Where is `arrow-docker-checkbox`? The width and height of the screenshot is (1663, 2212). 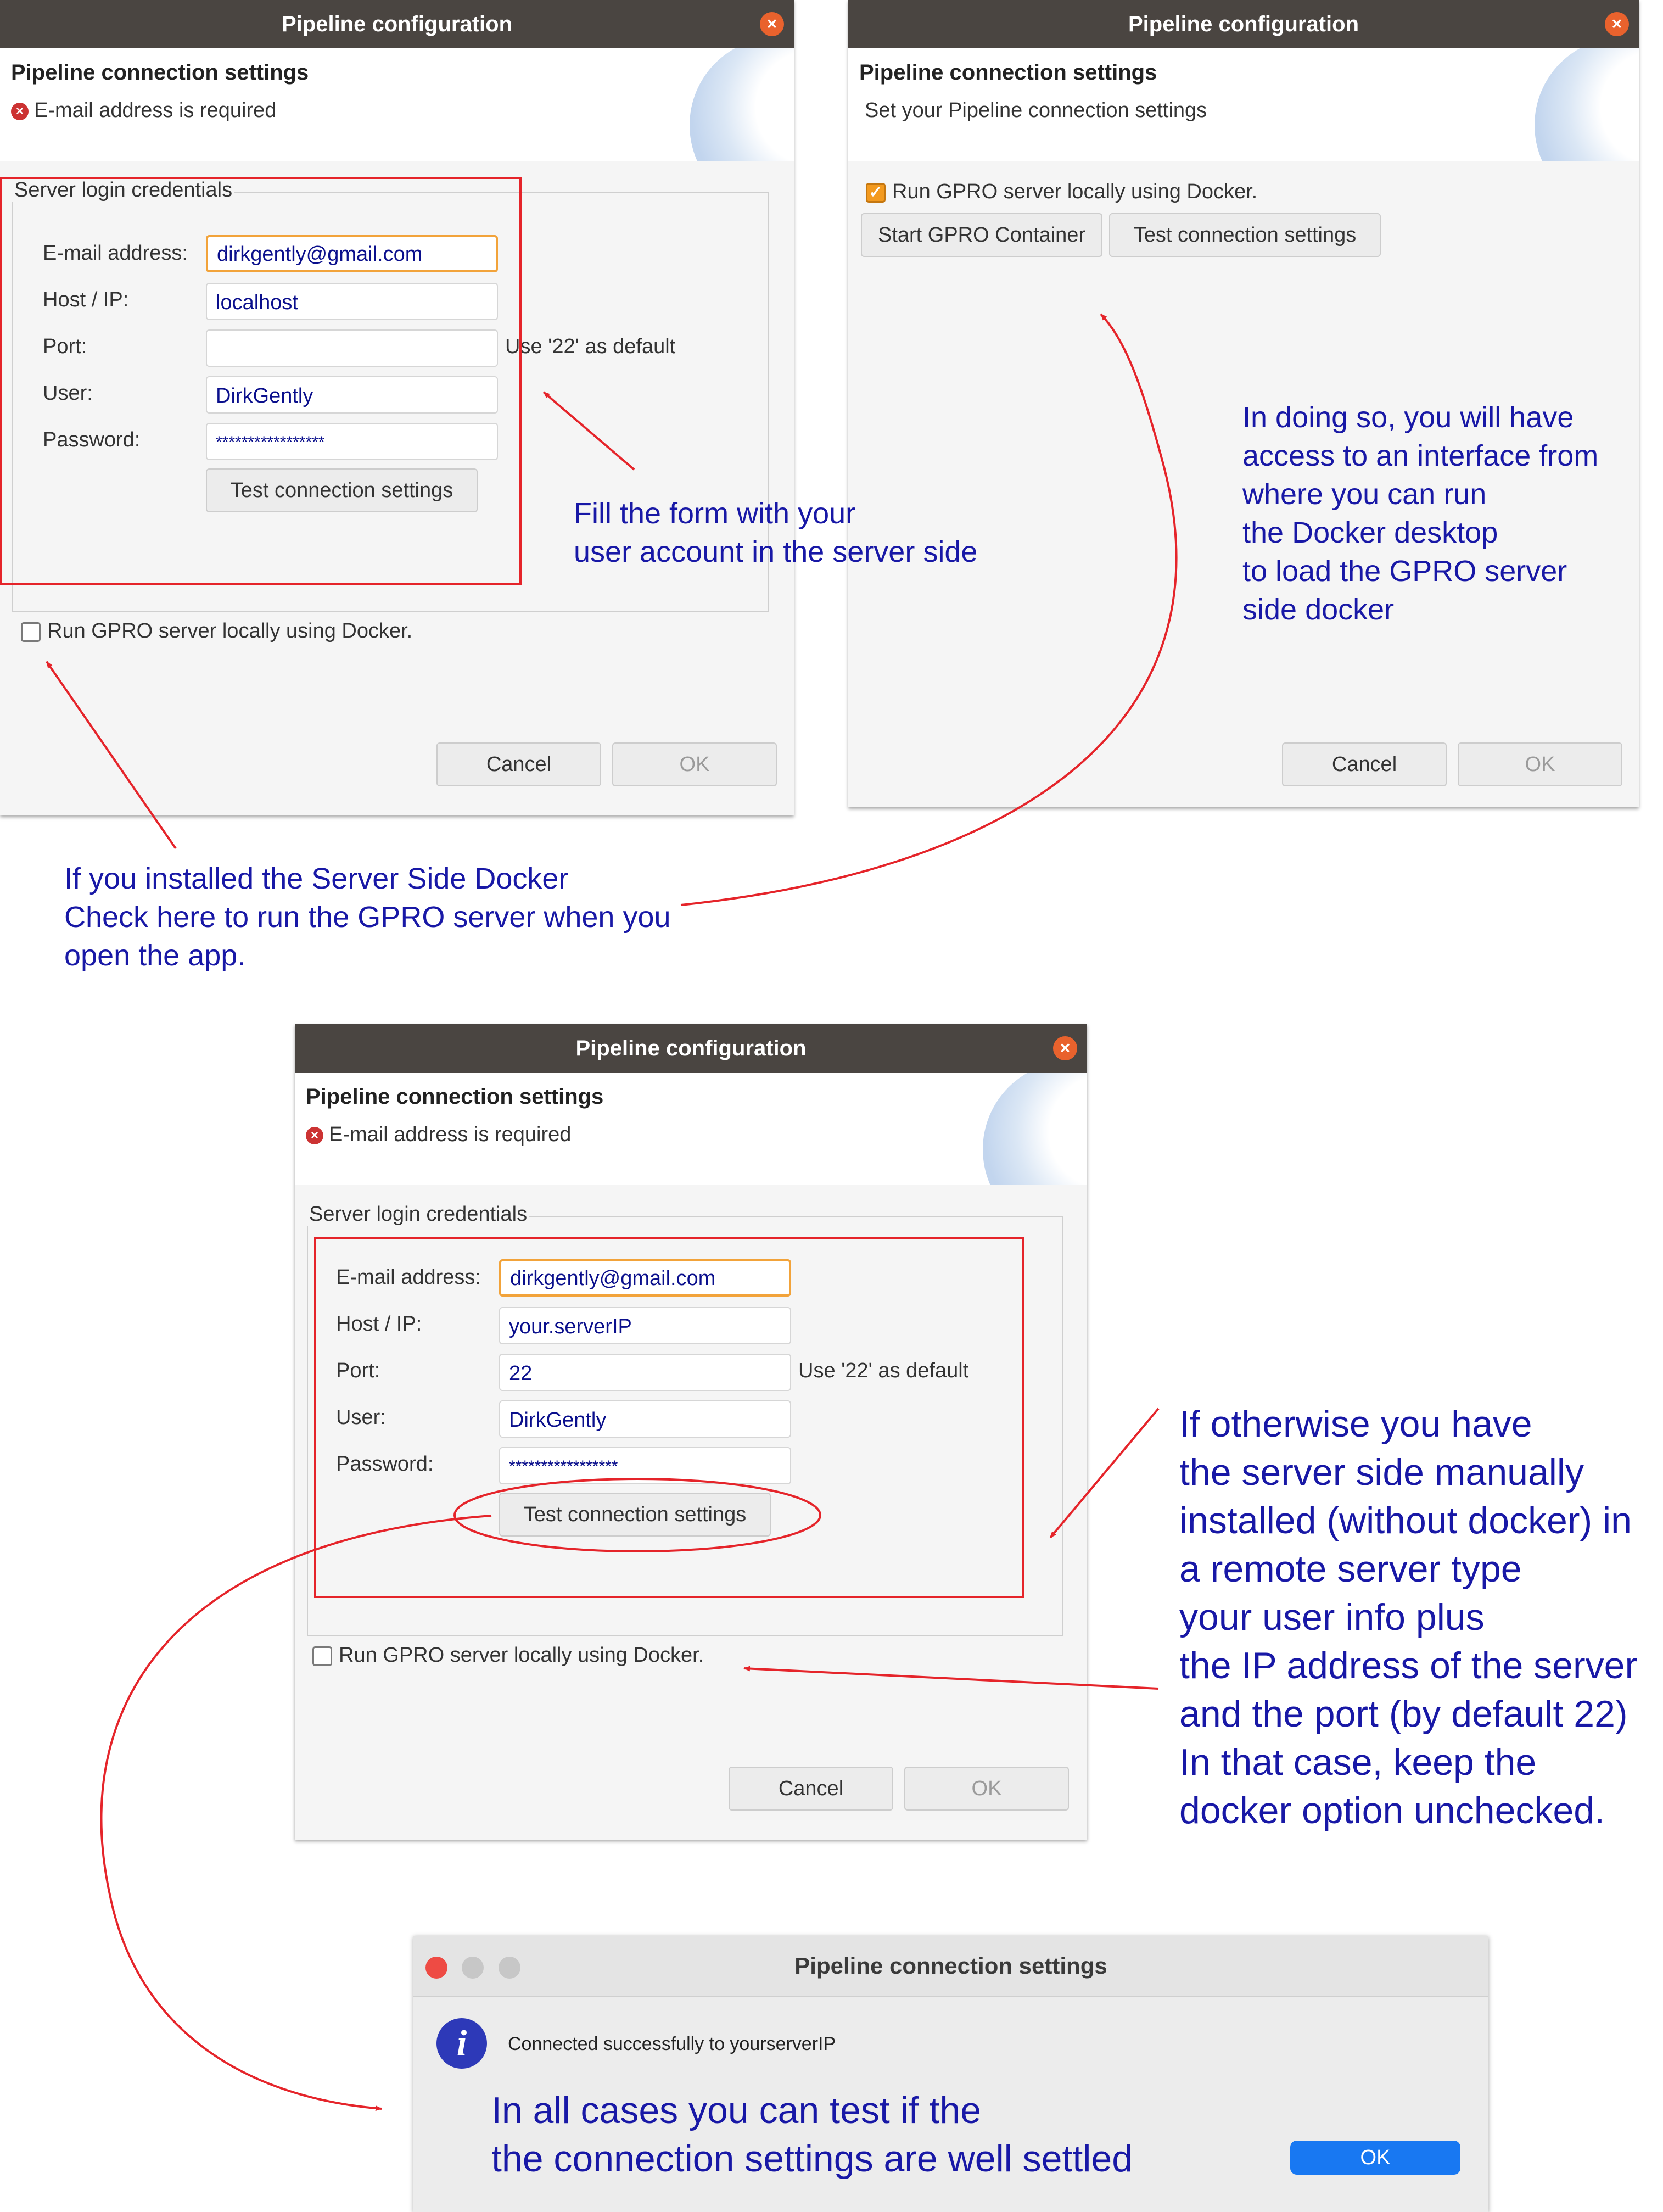 arrow-docker-checkbox is located at coordinates (112, 755).